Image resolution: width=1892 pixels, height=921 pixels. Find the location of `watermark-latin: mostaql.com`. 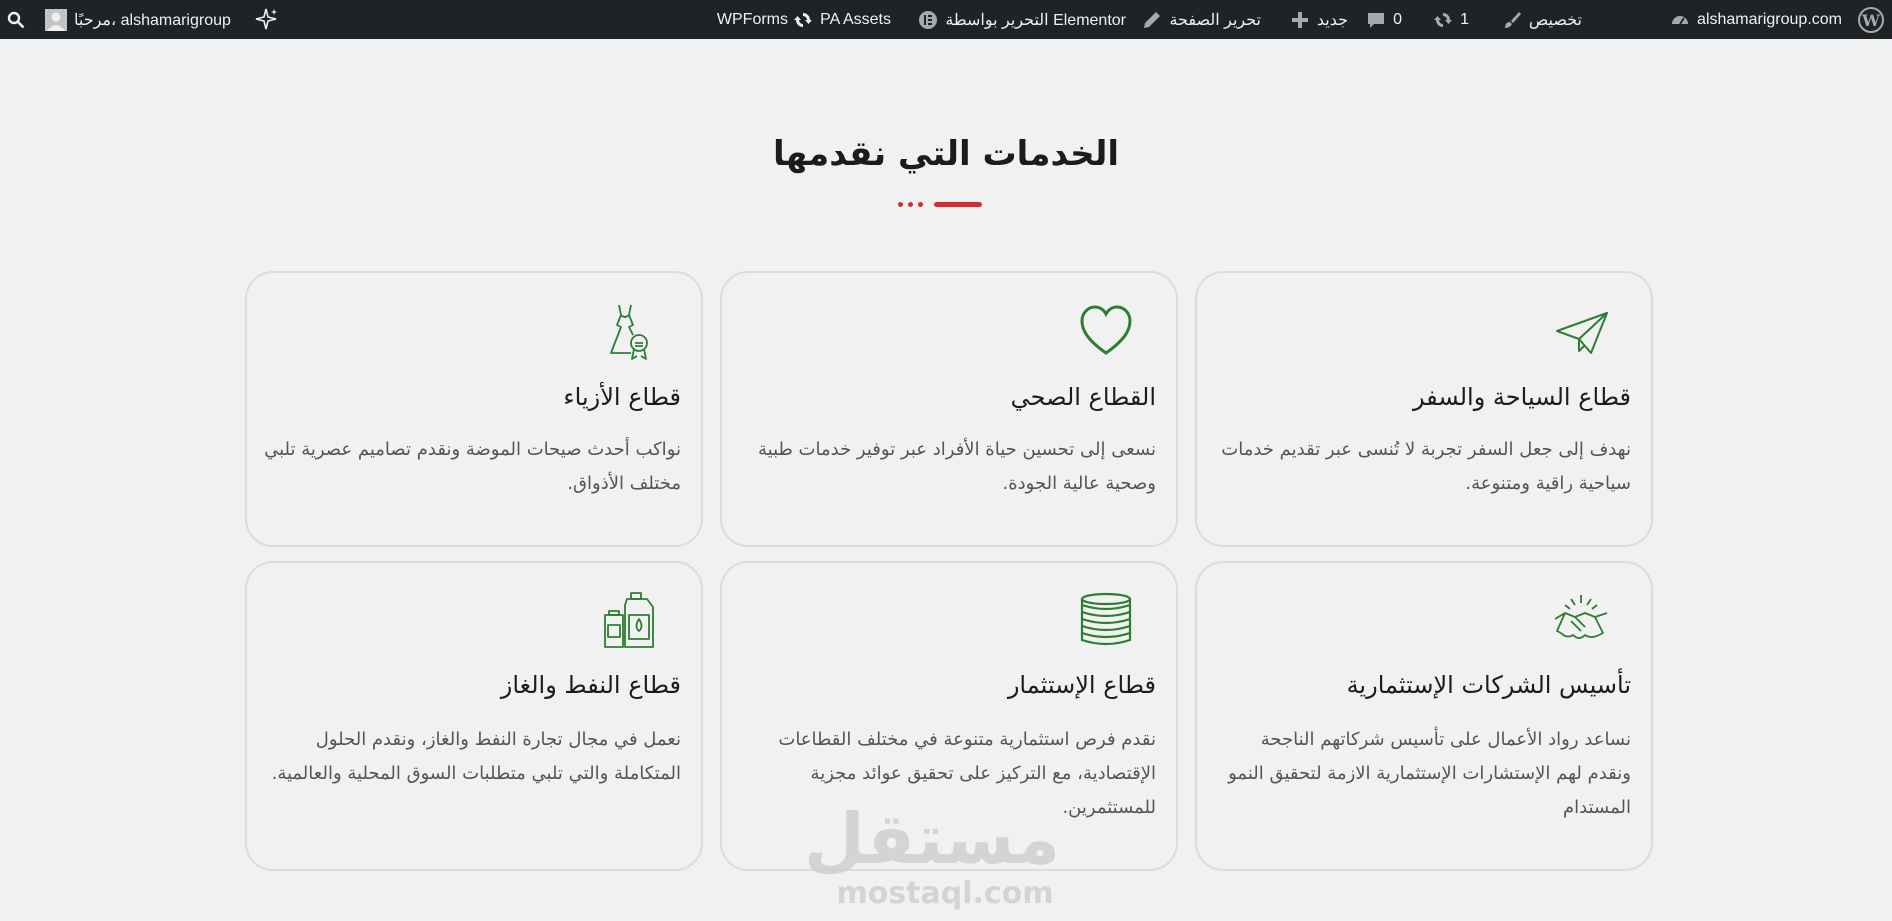

watermark-latin: mostaql.com is located at coordinates (945, 893).